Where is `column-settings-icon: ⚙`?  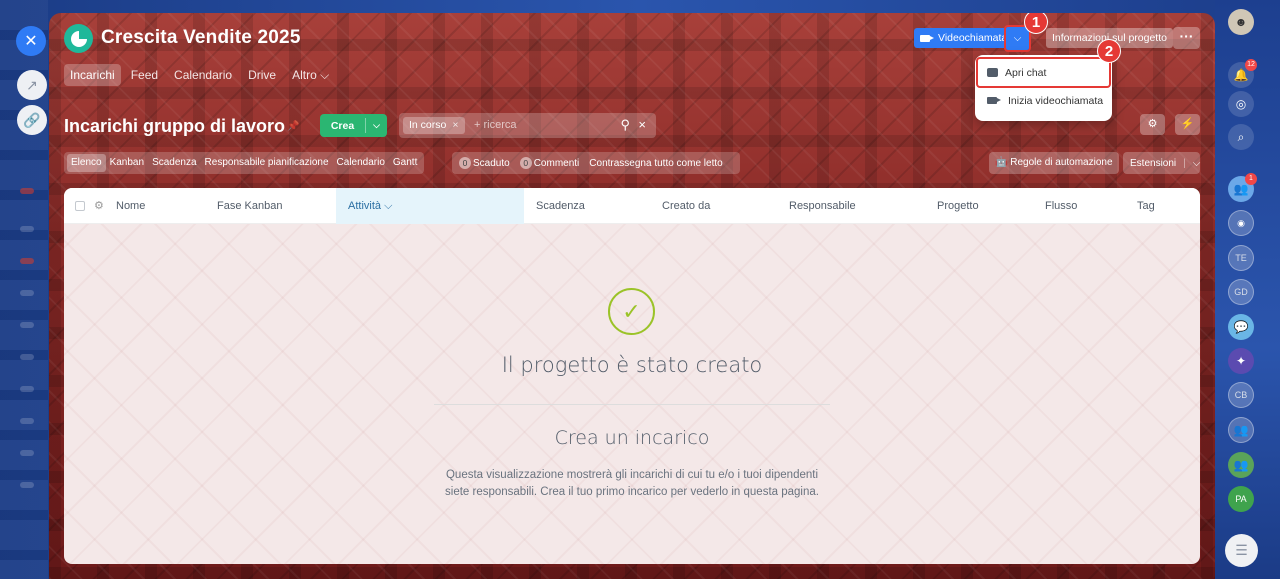 column-settings-icon: ⚙ is located at coordinates (99, 206).